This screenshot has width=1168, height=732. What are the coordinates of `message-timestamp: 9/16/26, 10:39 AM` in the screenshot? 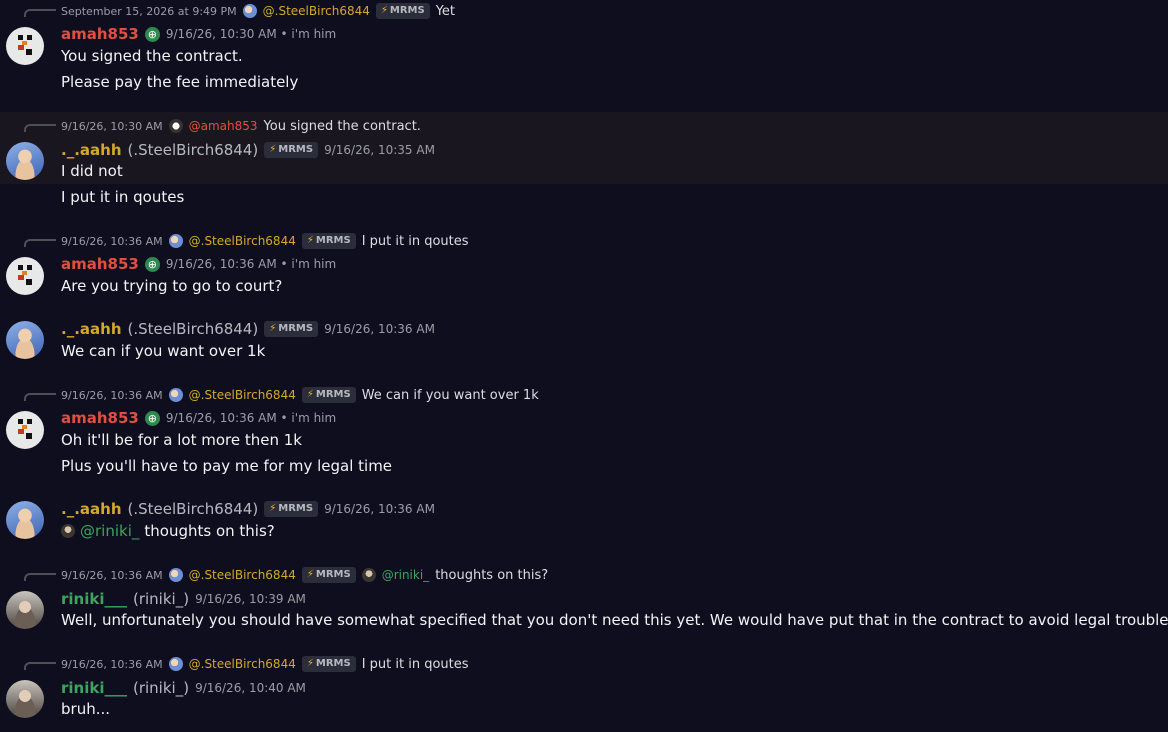 It's located at (250, 599).